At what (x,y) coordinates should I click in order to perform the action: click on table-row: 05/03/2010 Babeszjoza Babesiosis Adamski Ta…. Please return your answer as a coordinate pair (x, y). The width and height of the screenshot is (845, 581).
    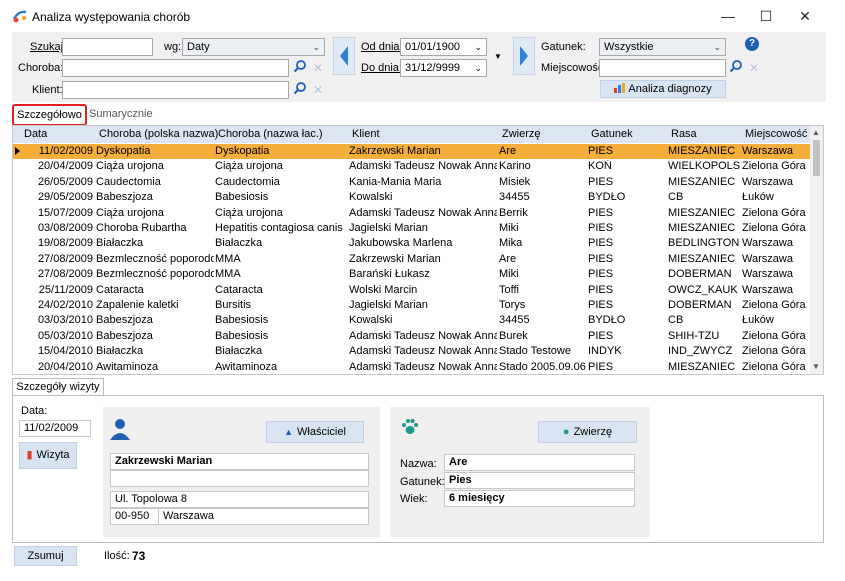
    Looking at the image, I should click on (412, 336).